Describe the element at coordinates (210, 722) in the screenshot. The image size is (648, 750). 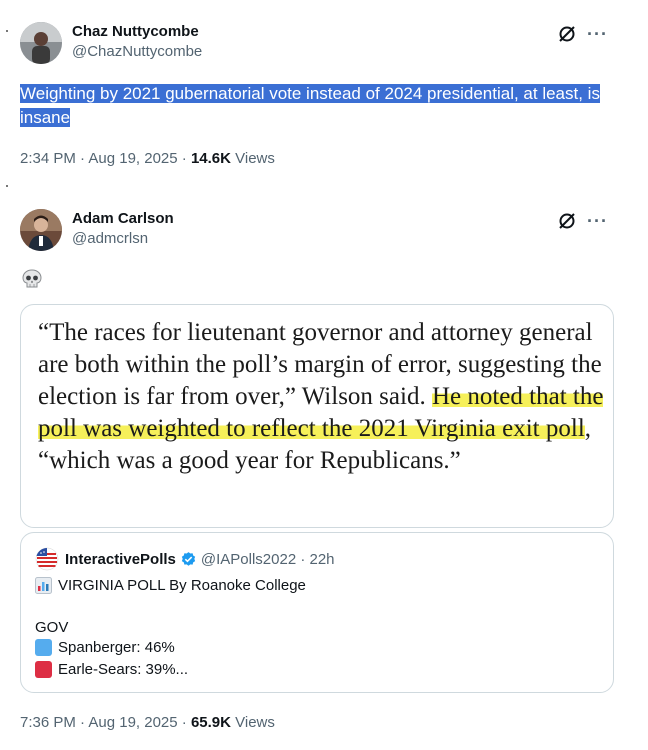
I see `views-count: 65.9K` at that location.